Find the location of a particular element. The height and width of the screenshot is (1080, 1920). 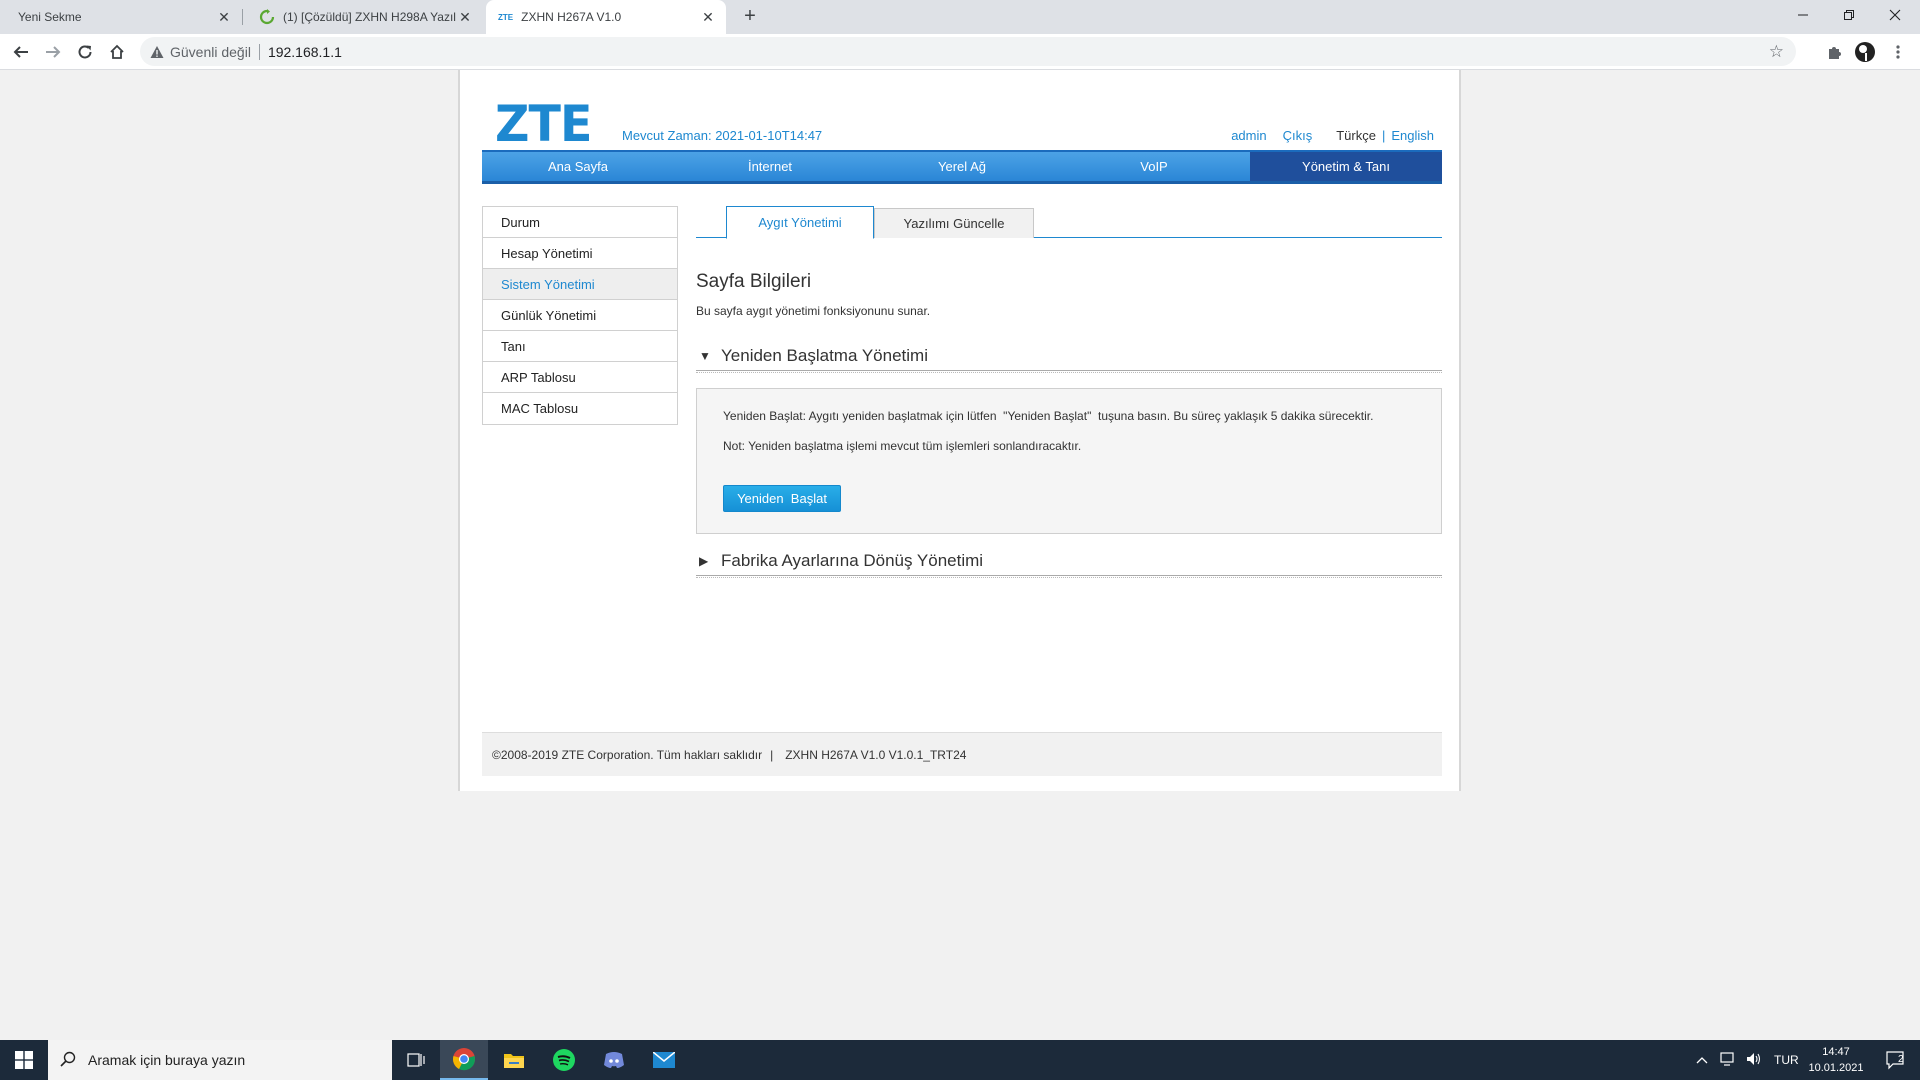

search-icon is located at coordinates (68, 1060).